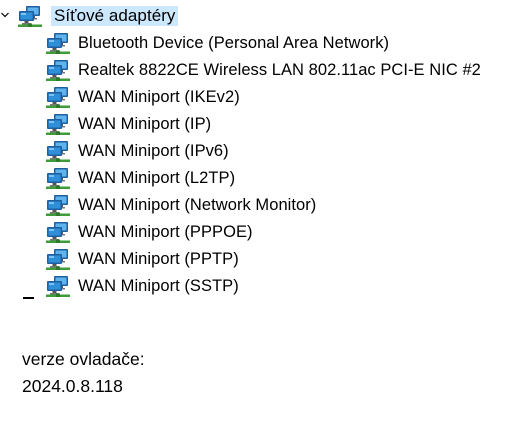 The width and height of the screenshot is (530, 426). Describe the element at coordinates (197, 204) in the screenshot. I see `tree-item-label: WAN Miniport (Network Monitor)` at that location.